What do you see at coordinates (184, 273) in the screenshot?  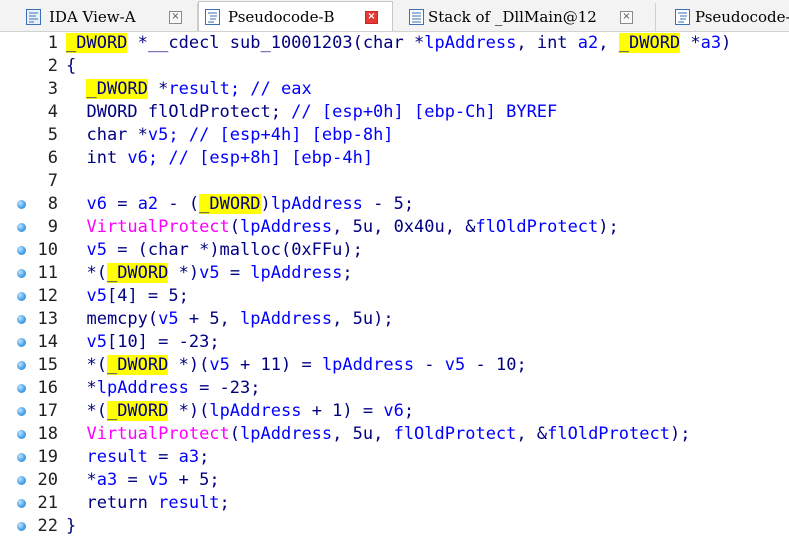 I see `code-token: *)` at bounding box center [184, 273].